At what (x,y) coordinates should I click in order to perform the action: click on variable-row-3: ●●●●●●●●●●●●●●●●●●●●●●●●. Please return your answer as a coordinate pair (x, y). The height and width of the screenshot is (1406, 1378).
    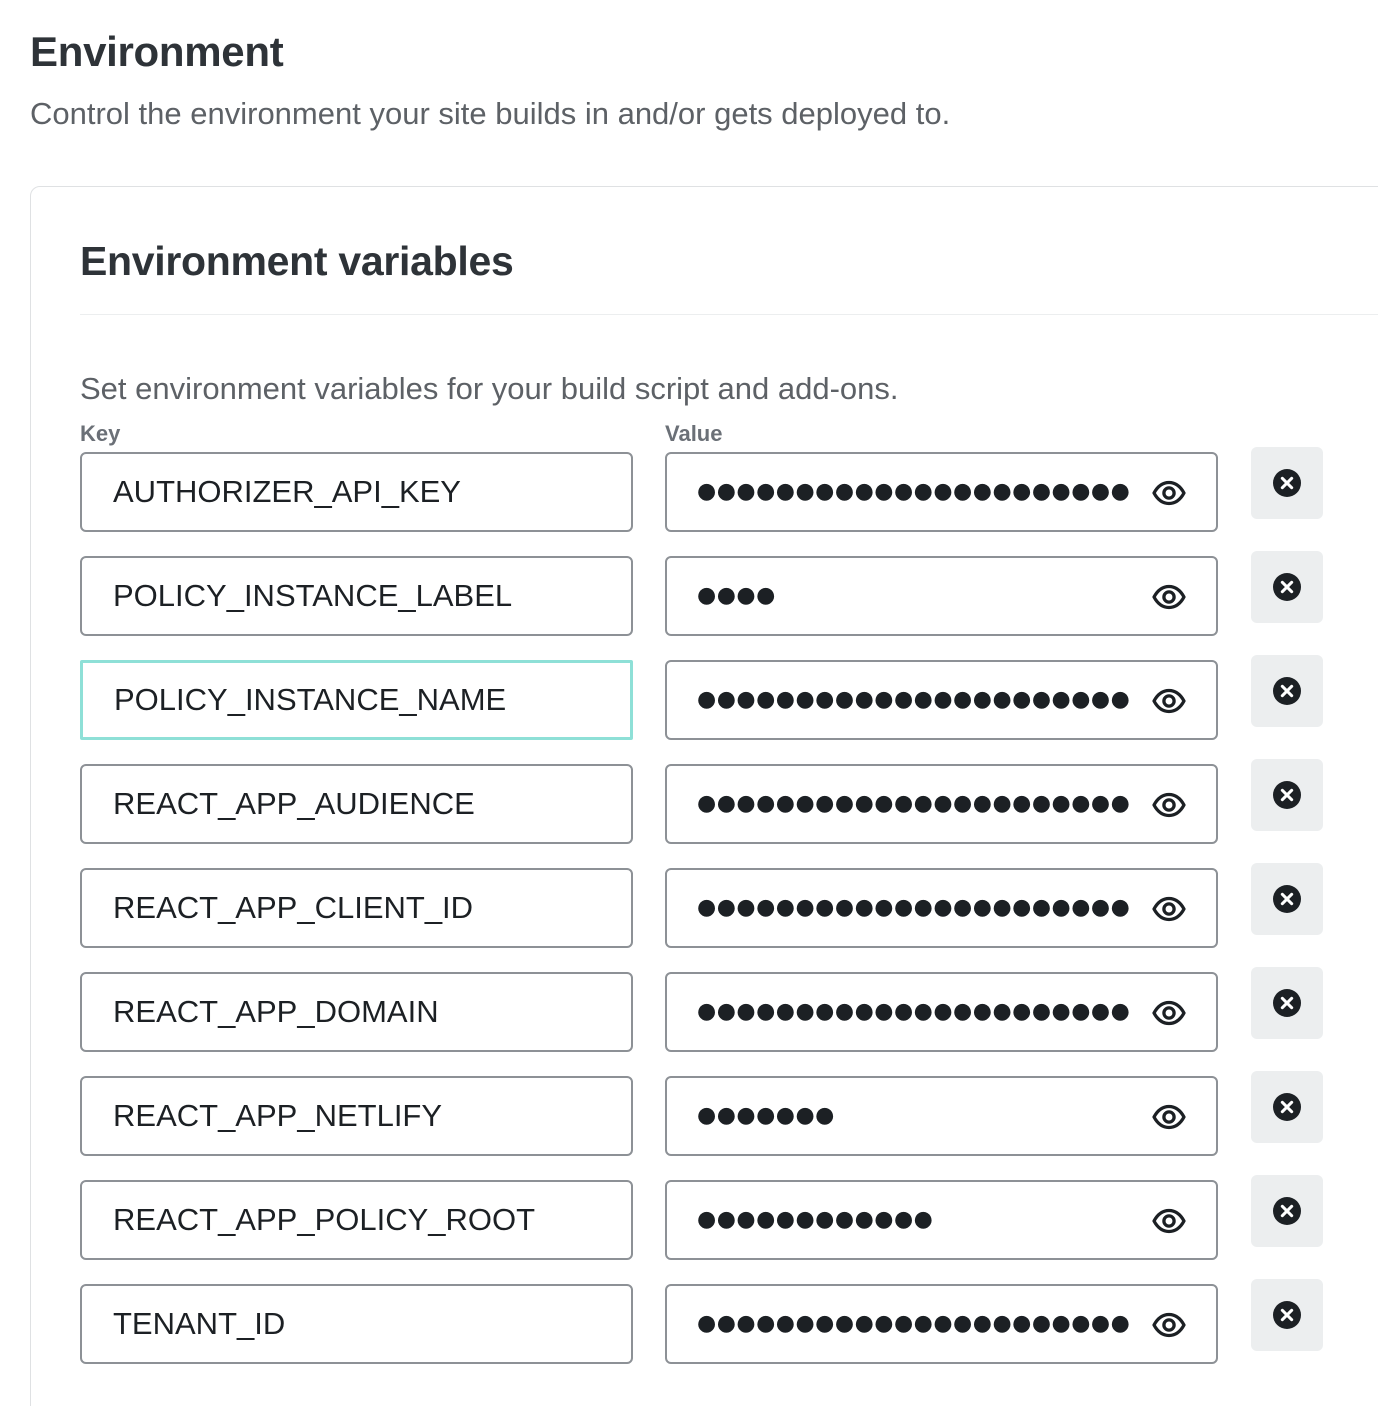
    Looking at the image, I should click on (702, 697).